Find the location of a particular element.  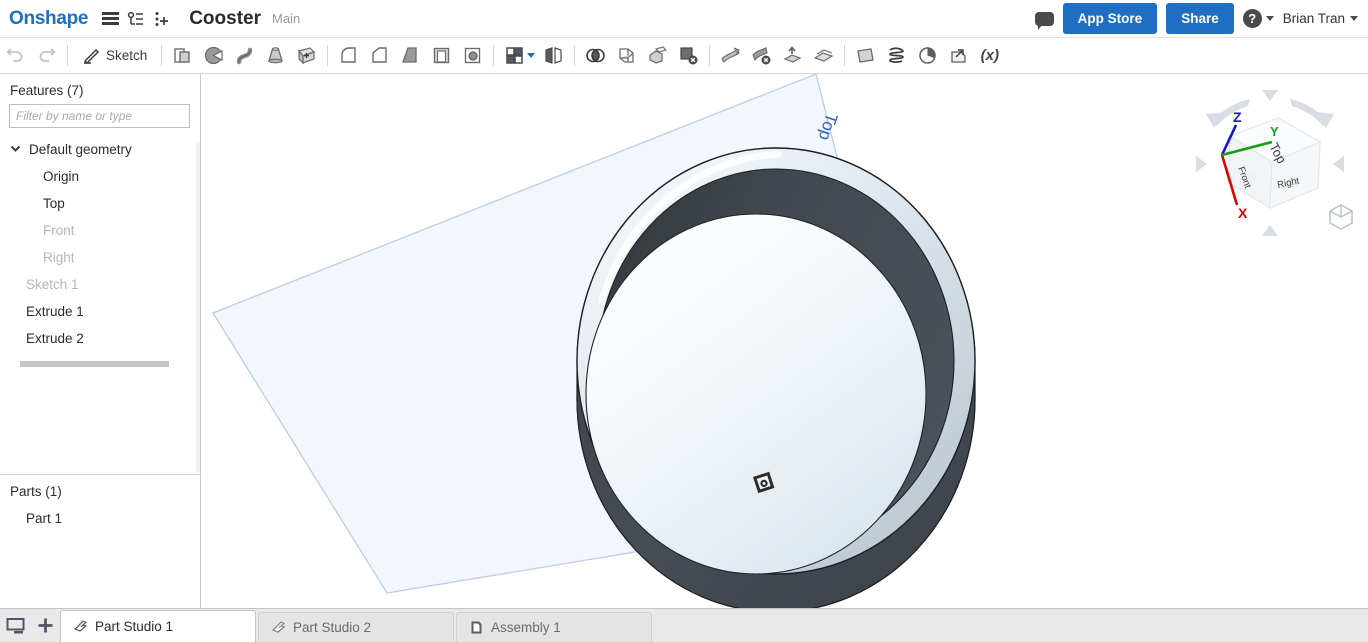

tree-node-sketch-1: Sketch 1 is located at coordinates (100, 284).